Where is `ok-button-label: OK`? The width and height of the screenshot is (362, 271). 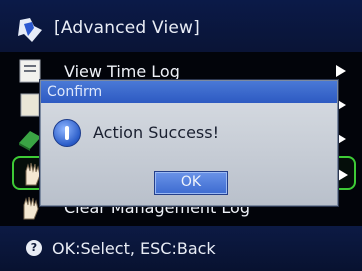 ok-button-label: OK is located at coordinates (191, 182).